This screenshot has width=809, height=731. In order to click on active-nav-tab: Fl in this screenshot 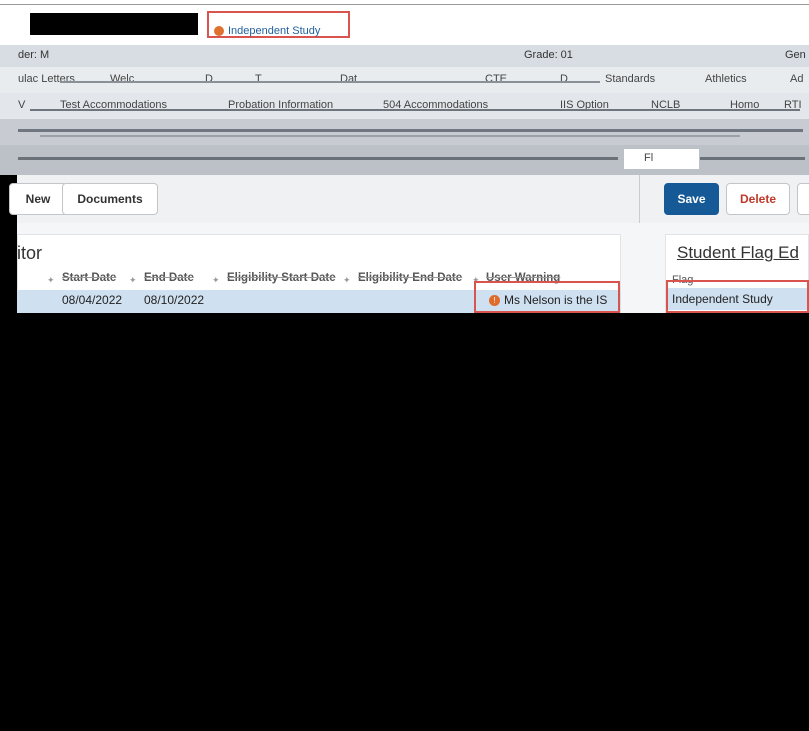, I will do `click(661, 159)`.